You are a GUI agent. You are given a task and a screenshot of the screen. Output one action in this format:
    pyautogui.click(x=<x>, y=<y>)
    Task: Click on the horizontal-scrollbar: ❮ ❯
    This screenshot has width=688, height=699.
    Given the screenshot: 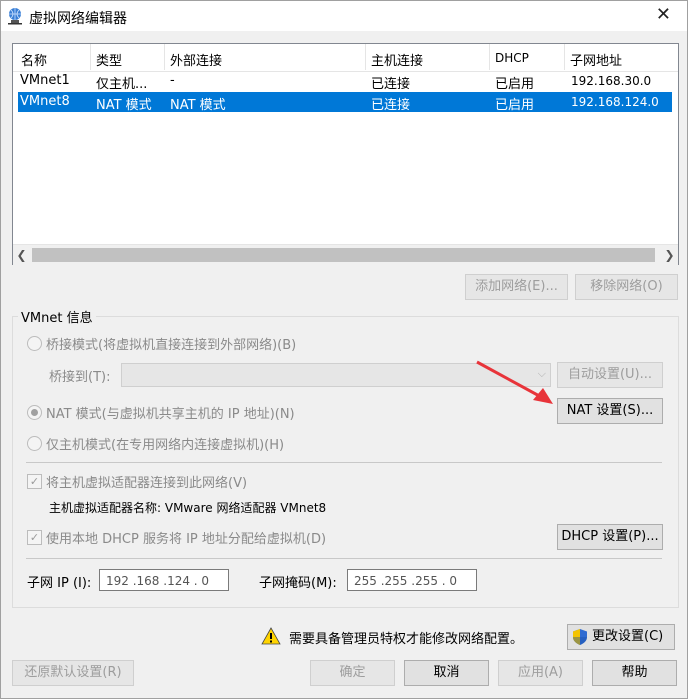 What is the action you would take?
    pyautogui.click(x=345, y=254)
    